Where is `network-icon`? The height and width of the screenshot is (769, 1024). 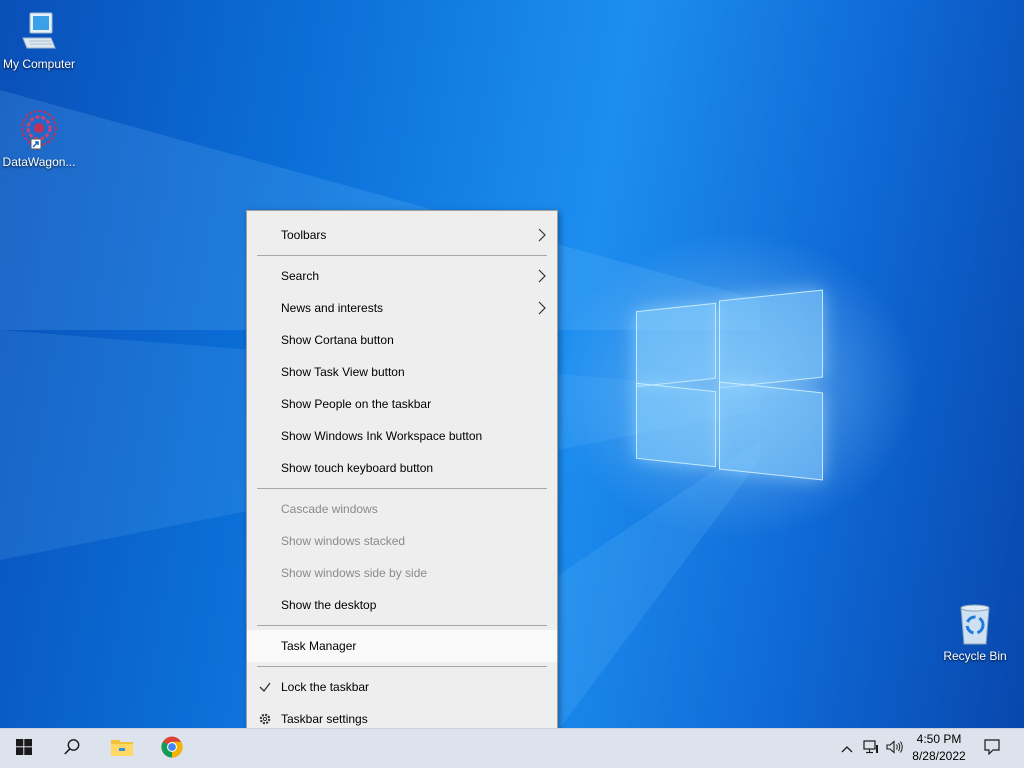 network-icon is located at coordinates (871, 749).